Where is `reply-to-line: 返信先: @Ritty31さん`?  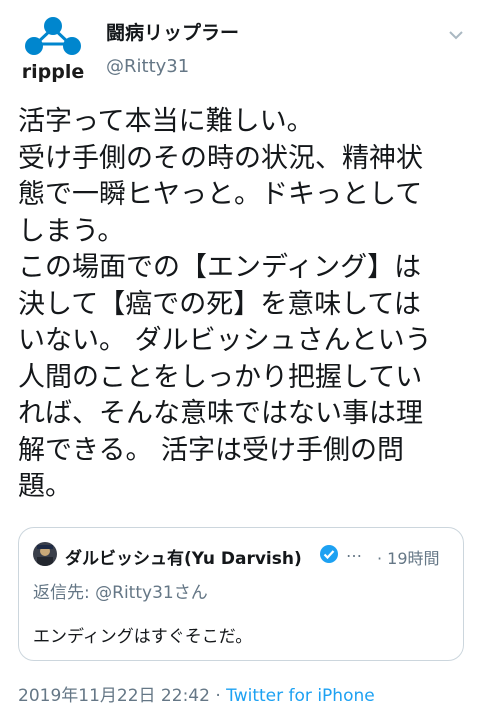 reply-to-line: 返信先: @Ritty31さん is located at coordinates (120, 590).